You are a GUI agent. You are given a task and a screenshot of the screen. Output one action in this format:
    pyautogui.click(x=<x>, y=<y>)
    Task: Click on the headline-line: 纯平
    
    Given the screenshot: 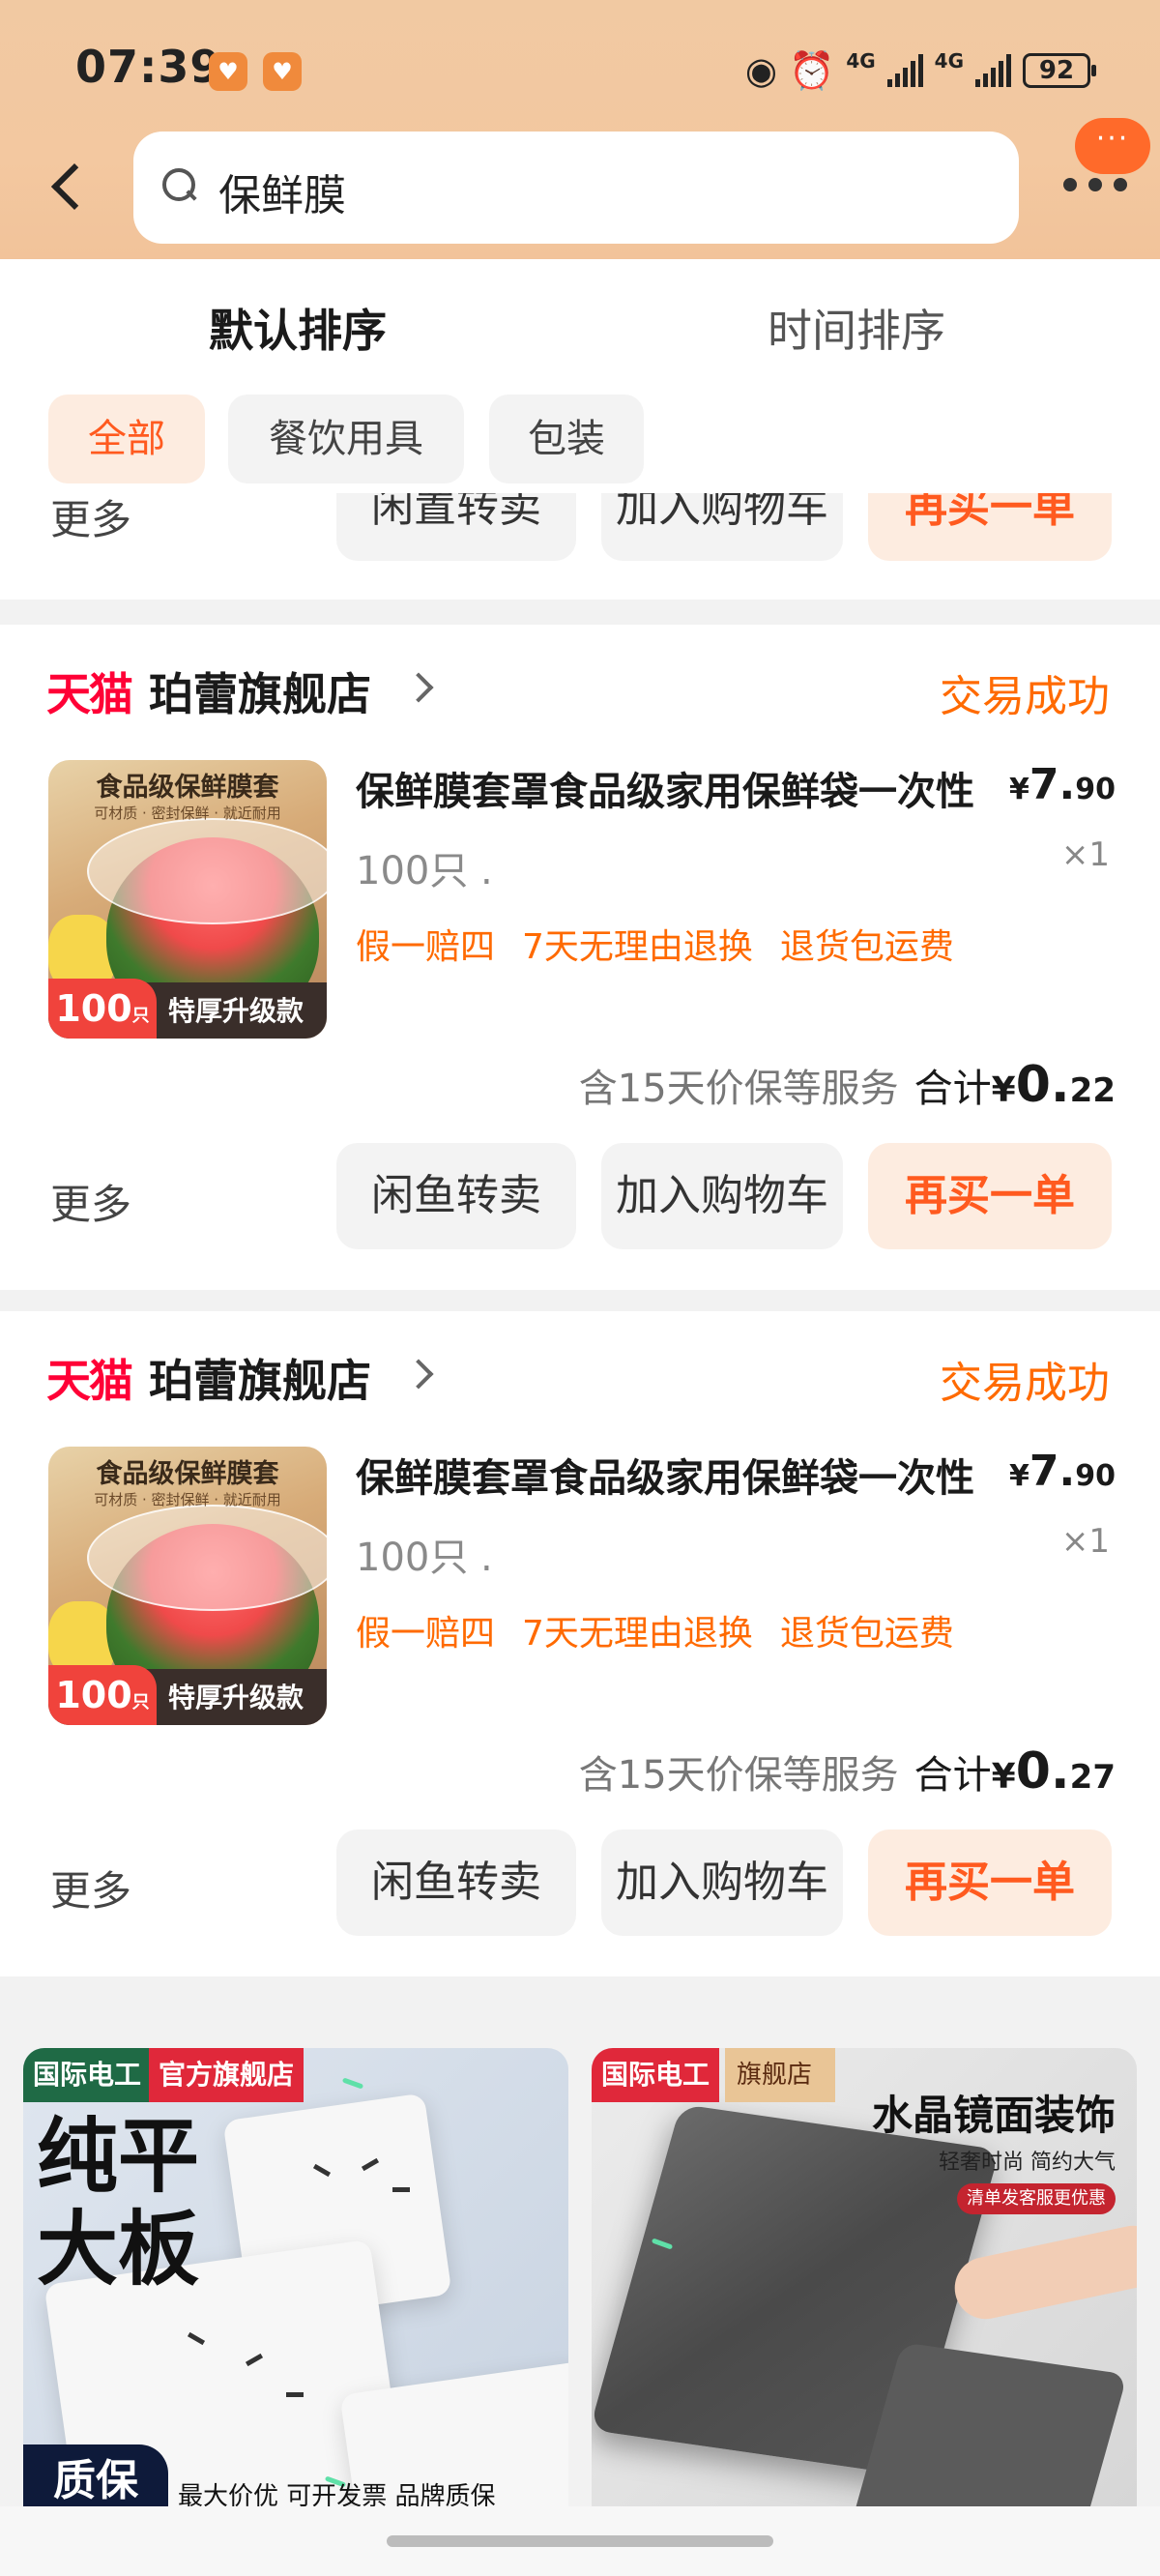 What is the action you would take?
    pyautogui.click(x=118, y=2156)
    